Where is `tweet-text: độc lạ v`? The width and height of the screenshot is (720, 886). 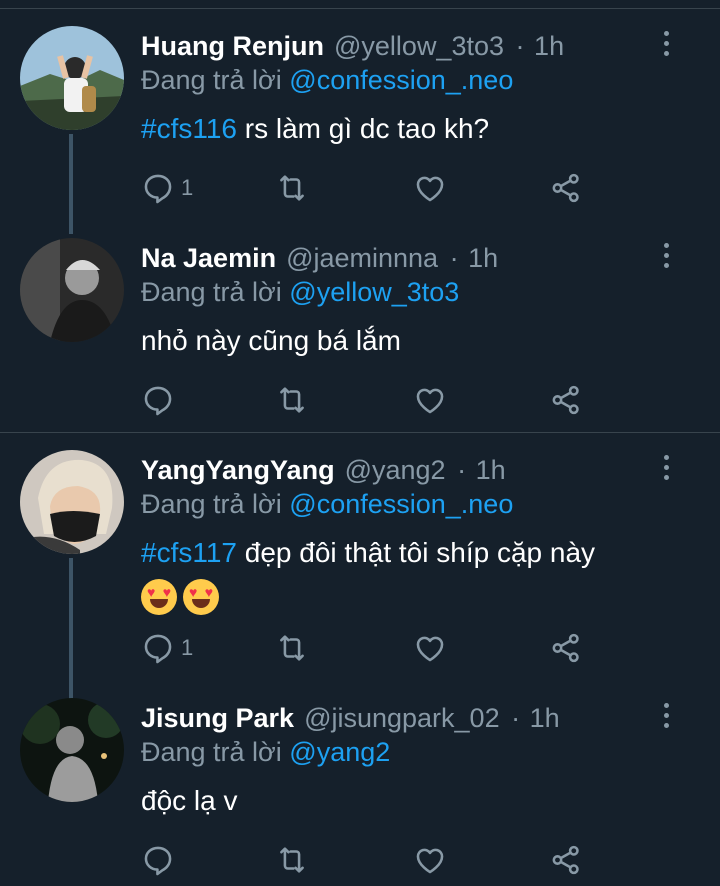
tweet-text: độc lạ v is located at coordinates (411, 801).